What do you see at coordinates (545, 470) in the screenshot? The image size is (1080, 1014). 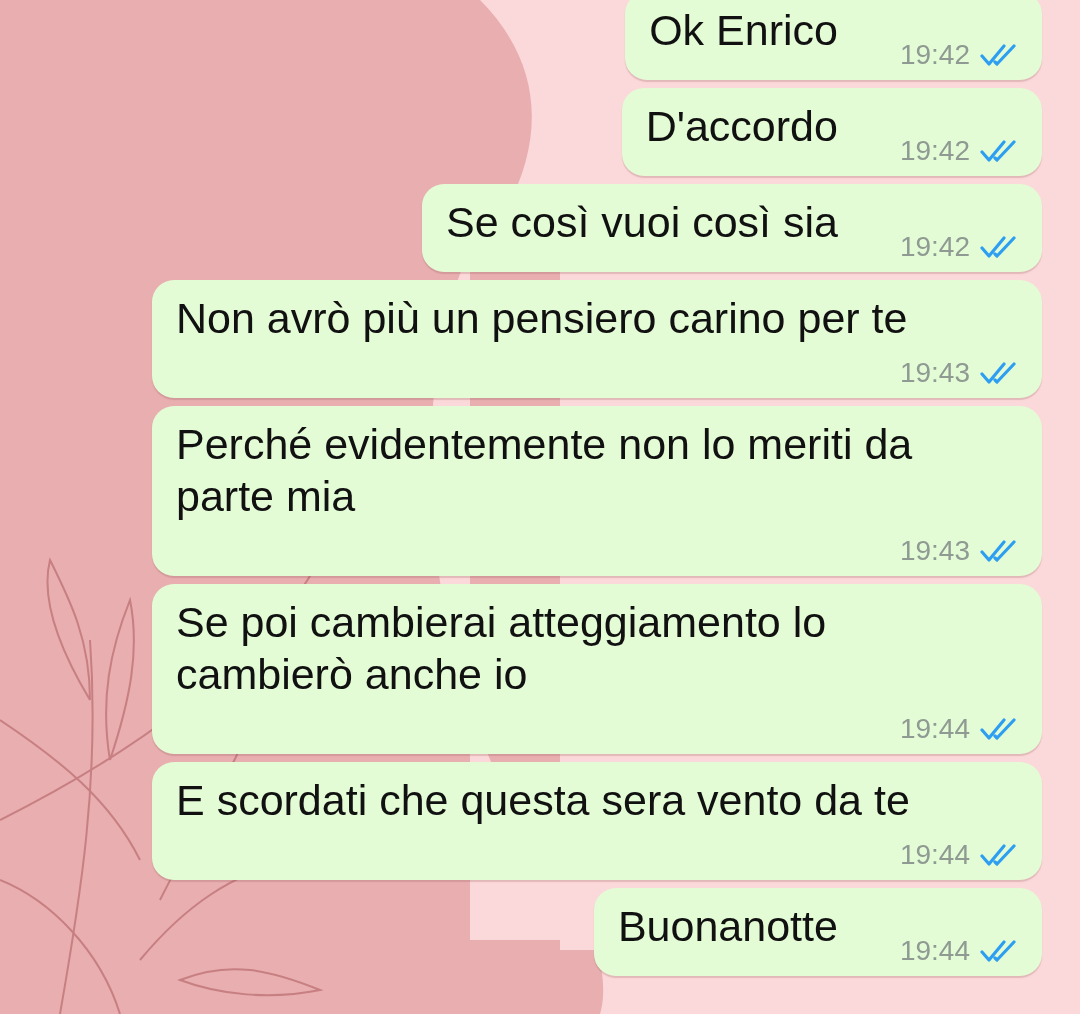 I see `message-text: Perché evidentemente non lo meriti da parte mia` at bounding box center [545, 470].